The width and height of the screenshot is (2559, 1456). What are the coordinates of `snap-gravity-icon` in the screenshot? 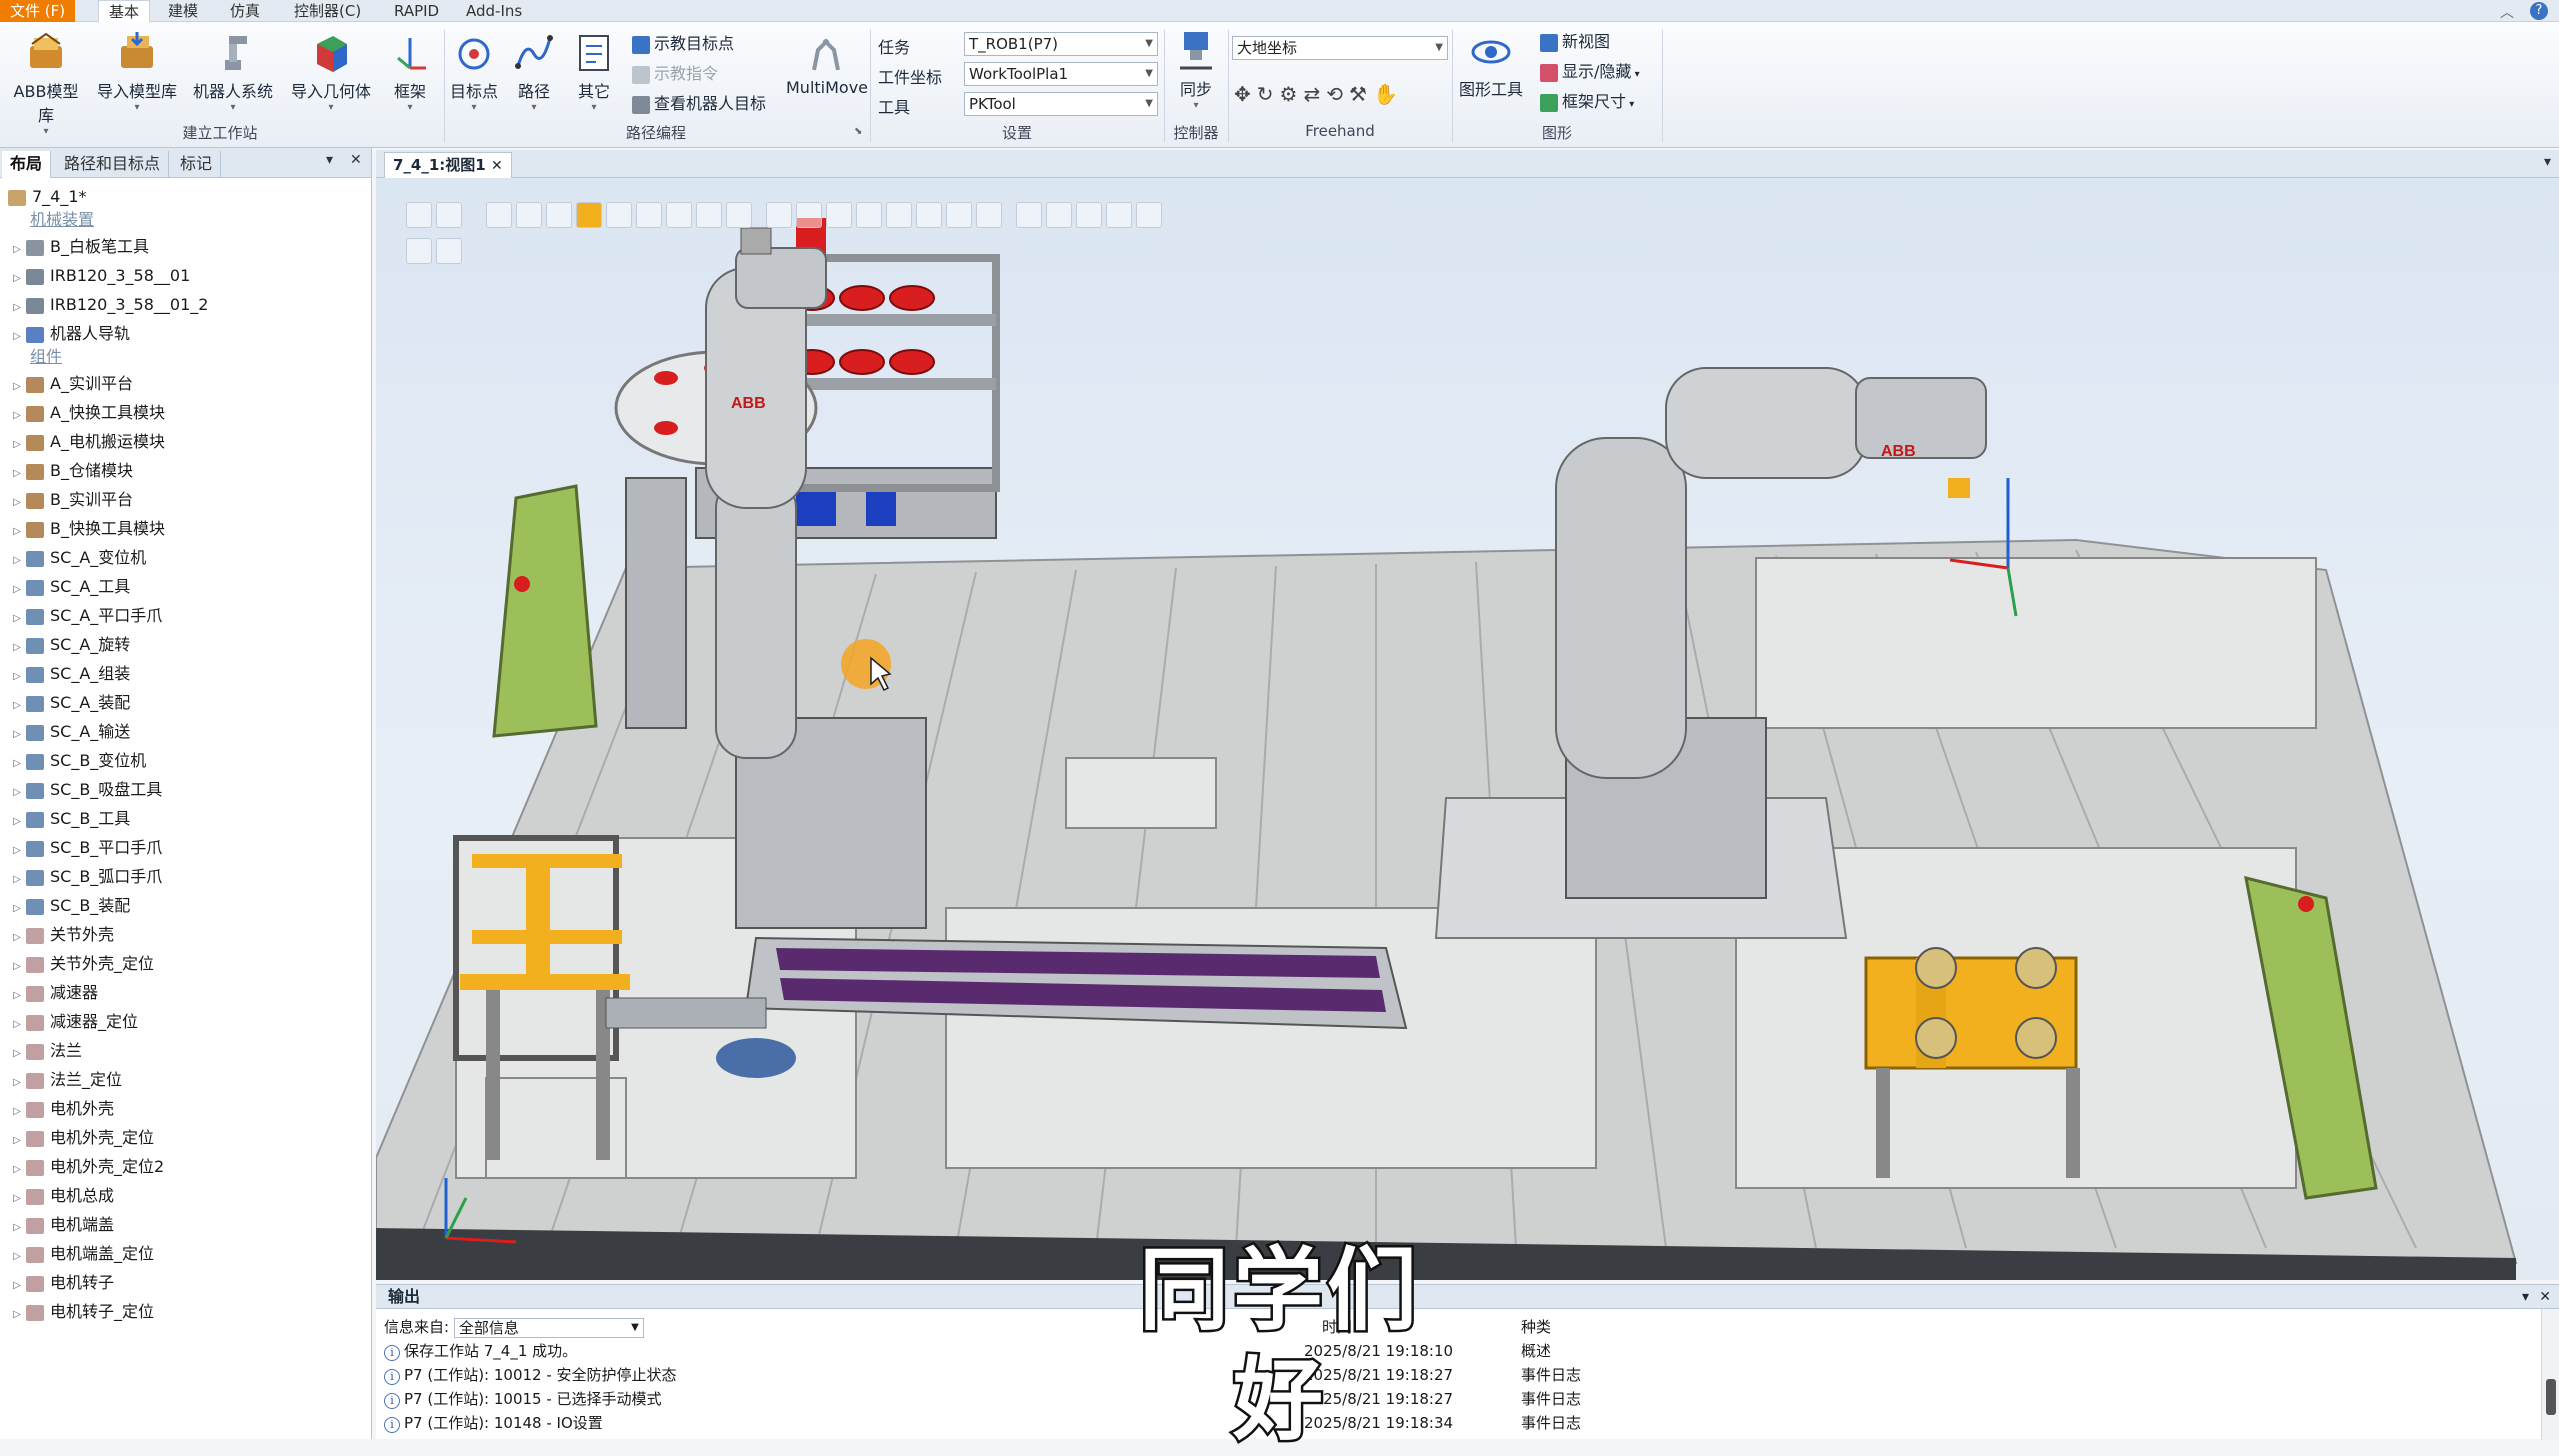 It's located at (929, 215).